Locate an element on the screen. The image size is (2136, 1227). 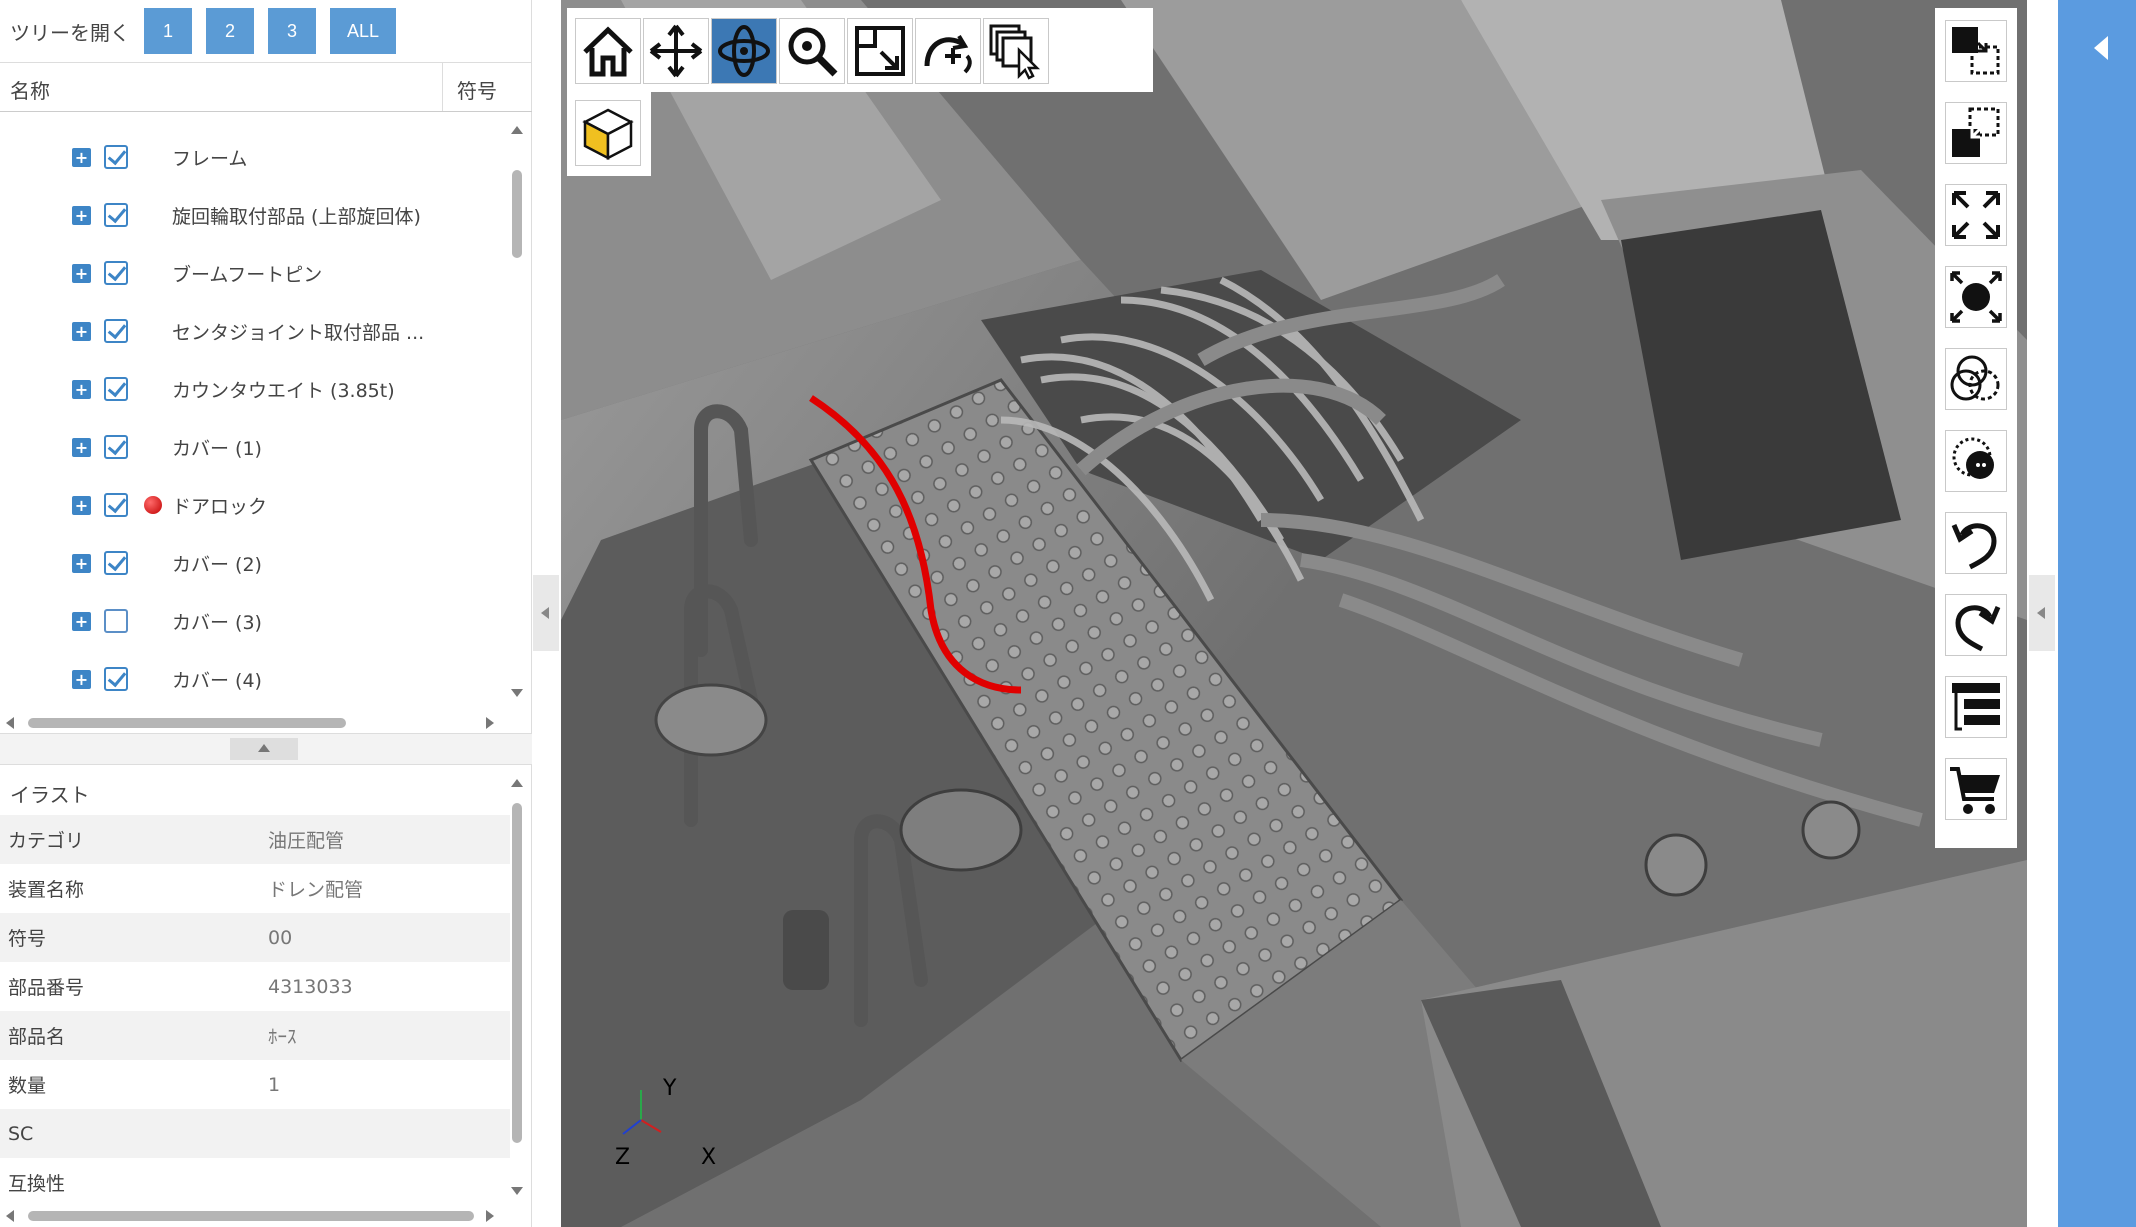
tree-item-label: ドアロック is located at coordinates (219, 505).